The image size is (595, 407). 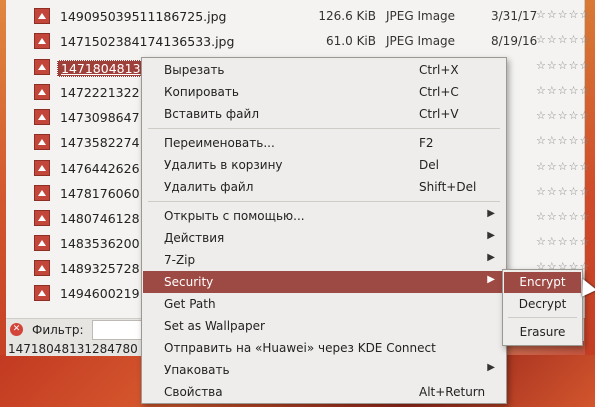 I want to click on submenu-item-label: Encrypt, so click(x=542, y=282).